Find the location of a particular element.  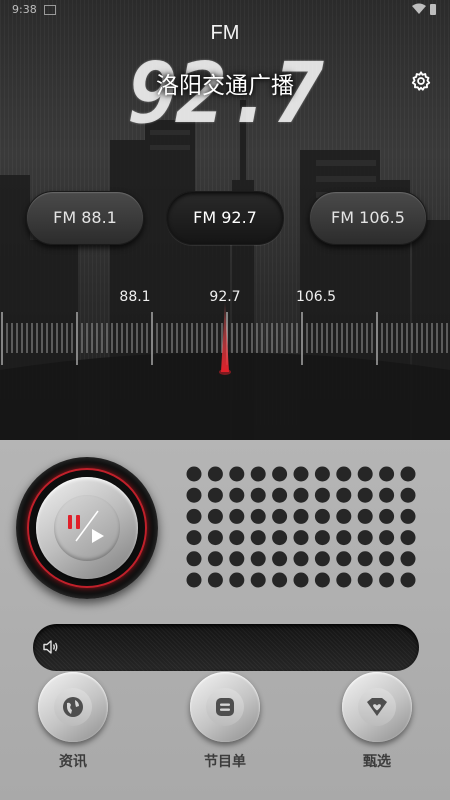

heart-icon is located at coordinates (377, 707).